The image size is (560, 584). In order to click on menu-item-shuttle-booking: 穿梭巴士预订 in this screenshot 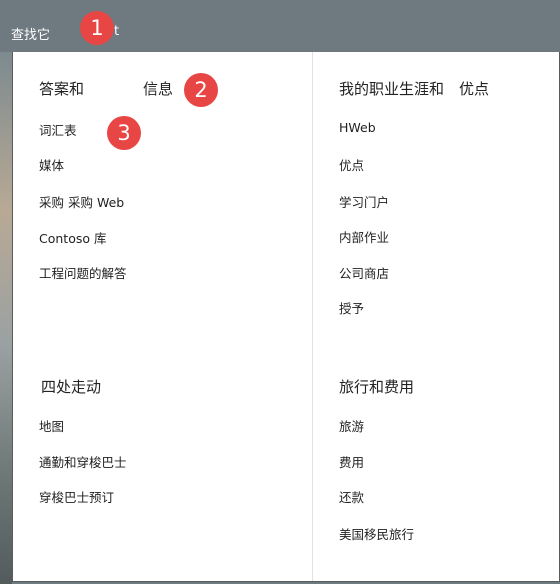, I will do `click(76, 496)`.